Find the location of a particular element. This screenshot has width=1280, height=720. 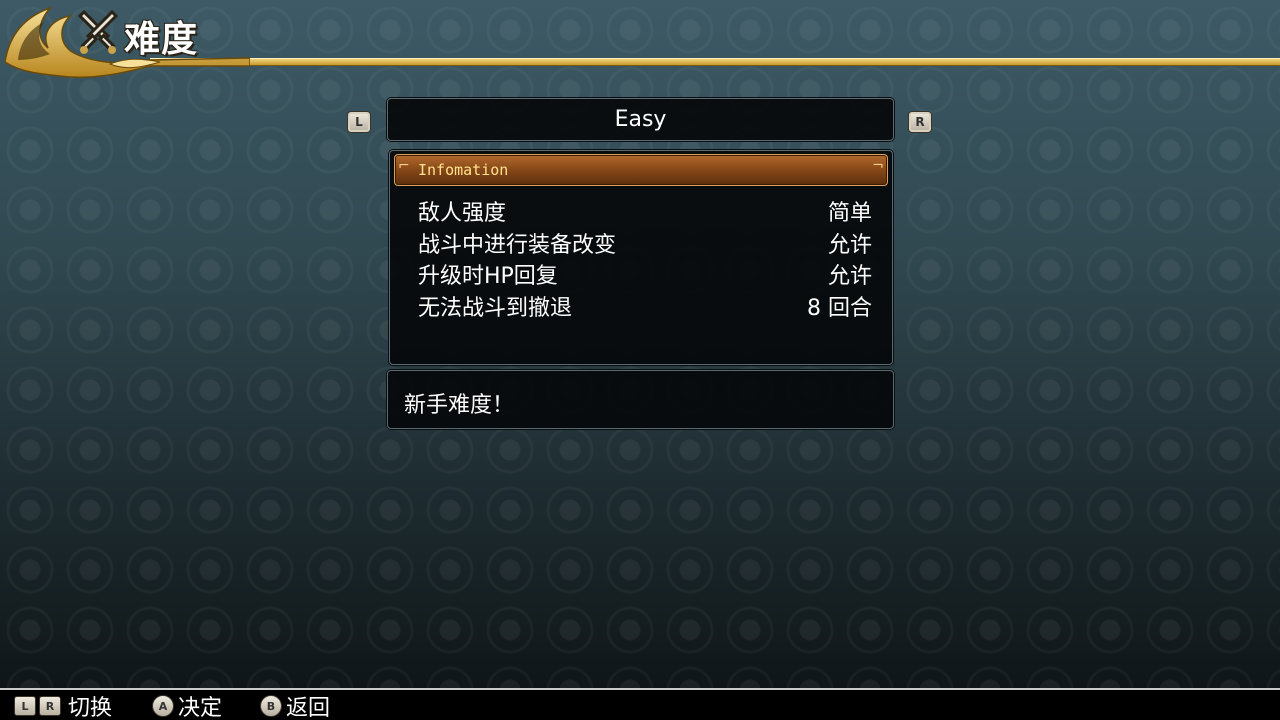

info-row-equipment-change: 战斗中进行装备改变 允许 is located at coordinates (645, 242).